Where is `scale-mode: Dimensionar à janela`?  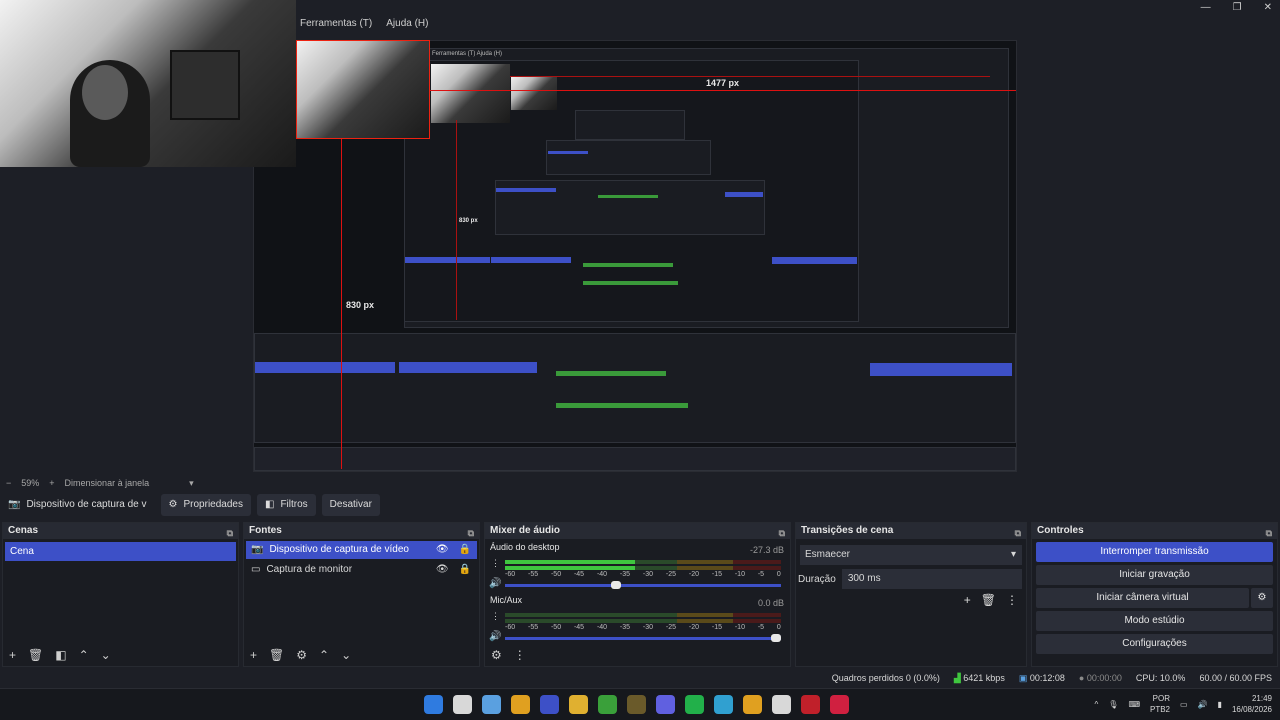
scale-mode: Dimensionar à janela is located at coordinates (107, 483).